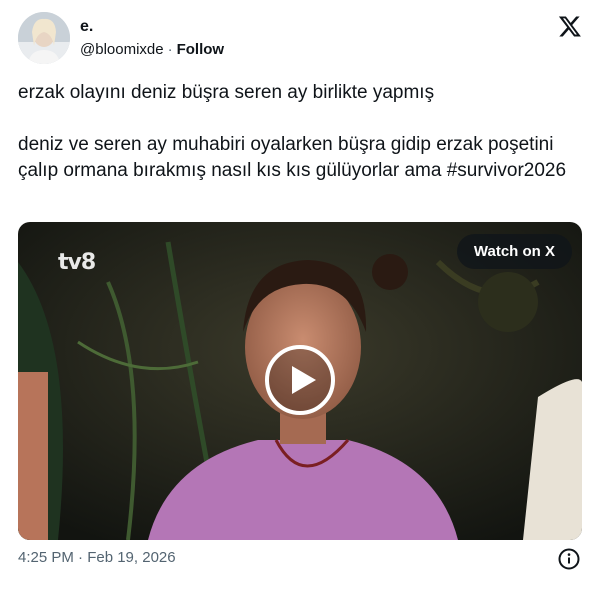 This screenshot has width=600, height=590. Describe the element at coordinates (570, 26) in the screenshot. I see `x-logo-icon` at that location.